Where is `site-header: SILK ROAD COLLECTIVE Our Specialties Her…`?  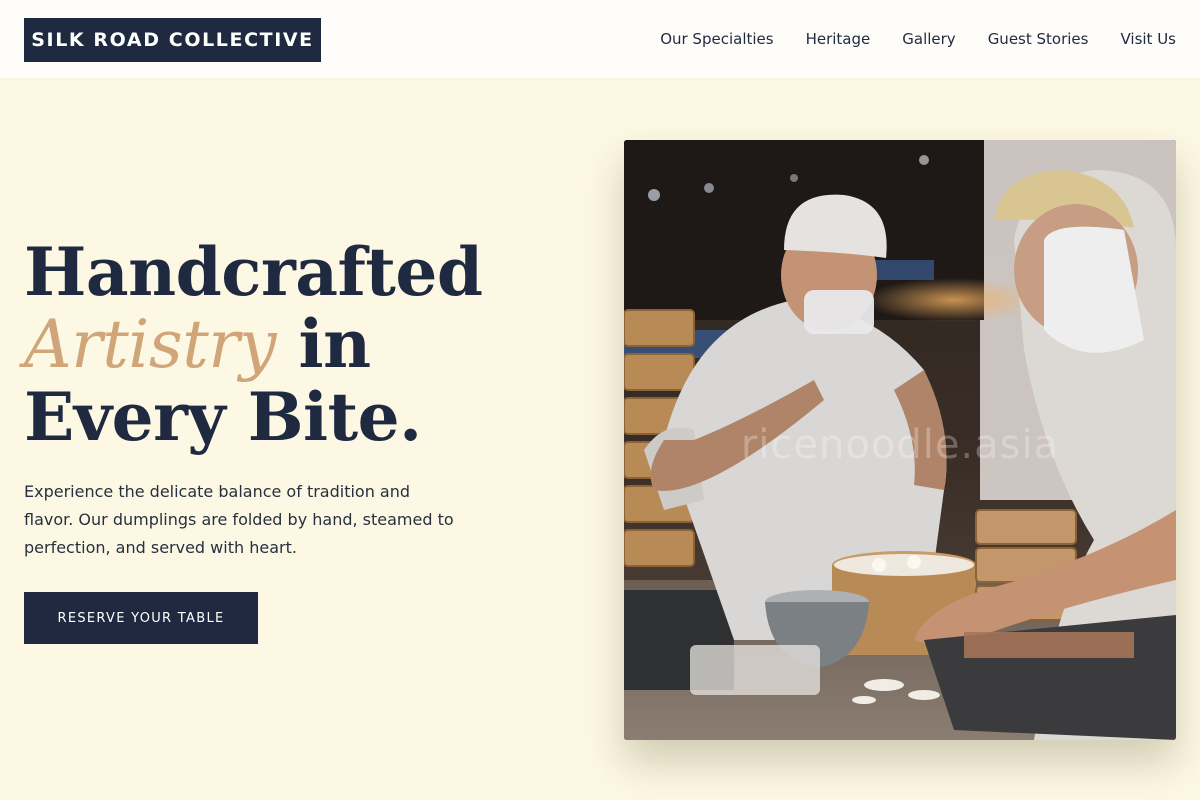 site-header: SILK ROAD COLLECTIVE Our Specialties Her… is located at coordinates (600, 39).